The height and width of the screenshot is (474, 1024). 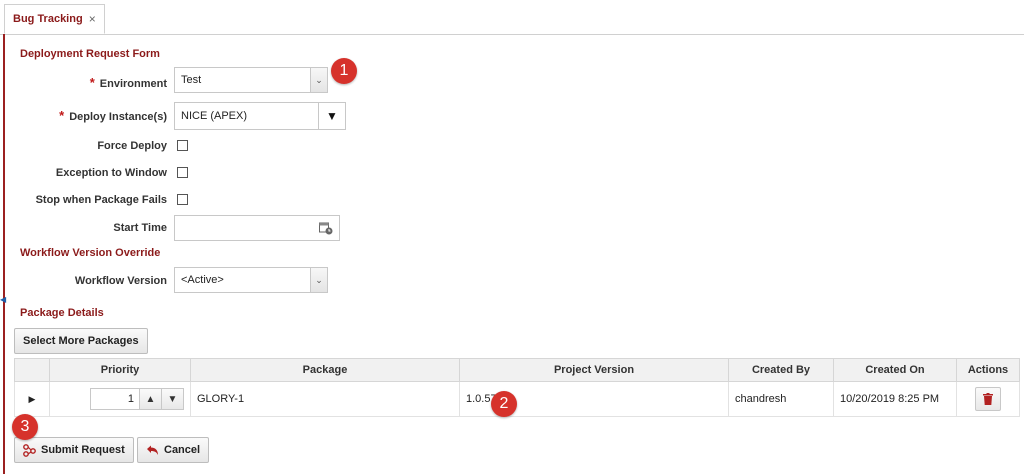 I want to click on priority-stepper: 1 ▲ ▼, so click(x=137, y=399).